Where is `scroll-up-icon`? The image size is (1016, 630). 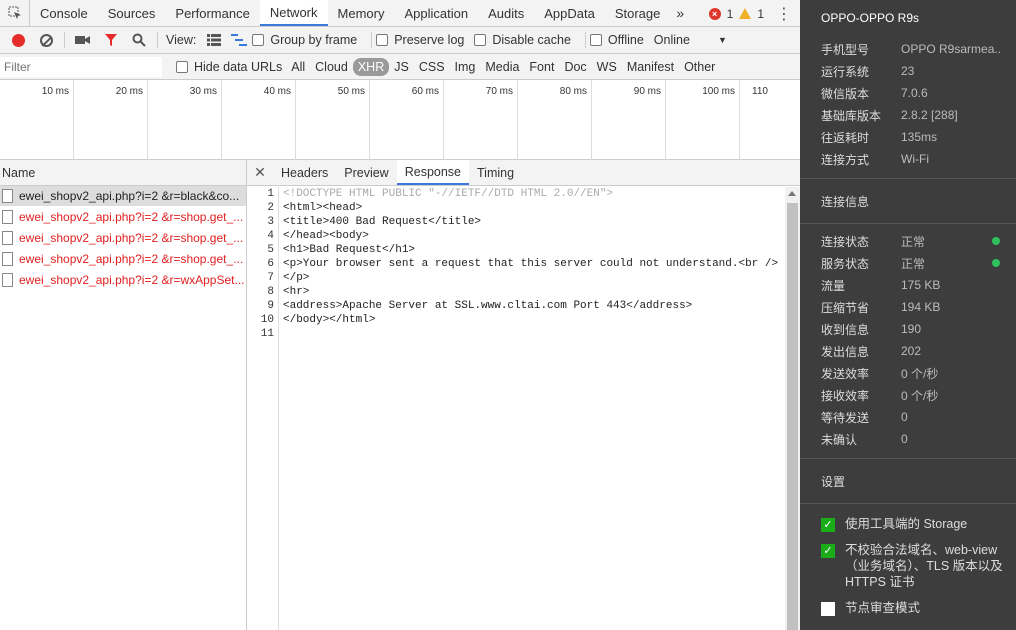 scroll-up-icon is located at coordinates (792, 193).